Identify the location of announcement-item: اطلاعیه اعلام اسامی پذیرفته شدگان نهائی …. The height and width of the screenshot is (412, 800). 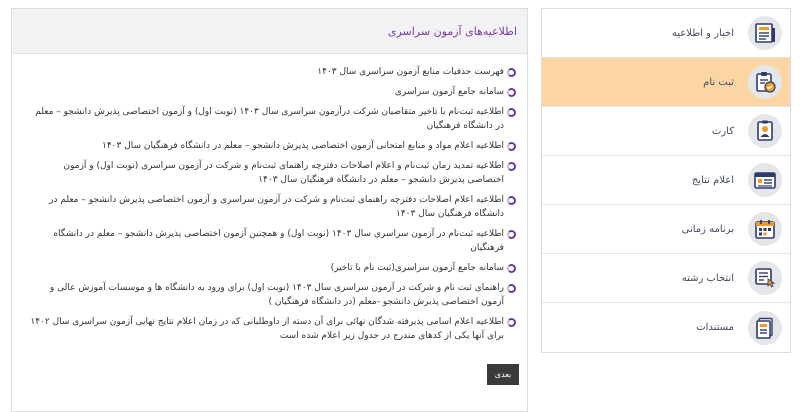
(271, 329).